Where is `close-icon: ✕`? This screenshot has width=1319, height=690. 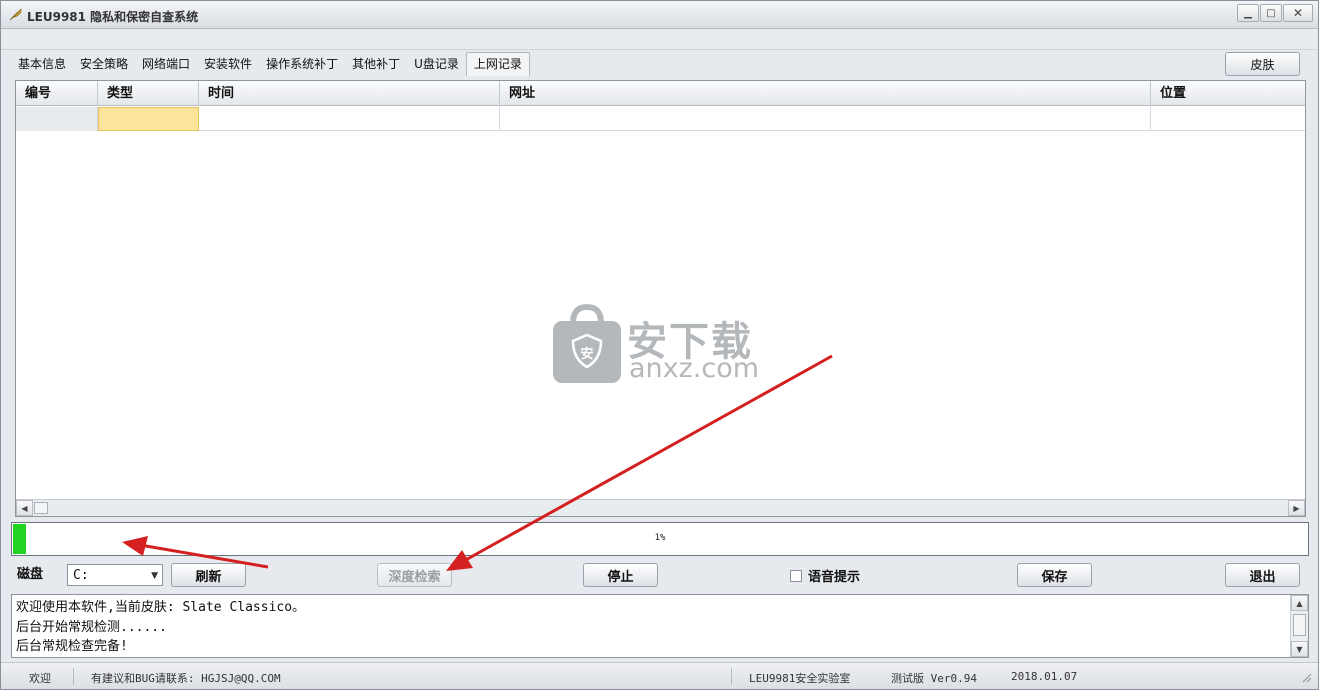
close-icon: ✕ is located at coordinates (1298, 13).